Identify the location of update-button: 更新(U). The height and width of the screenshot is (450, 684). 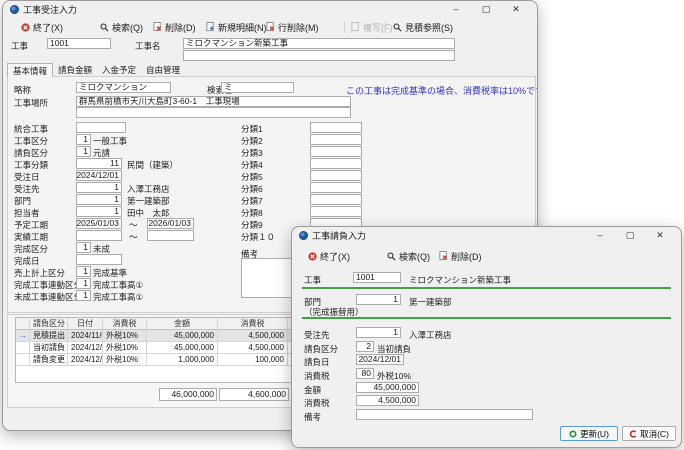
(589, 433).